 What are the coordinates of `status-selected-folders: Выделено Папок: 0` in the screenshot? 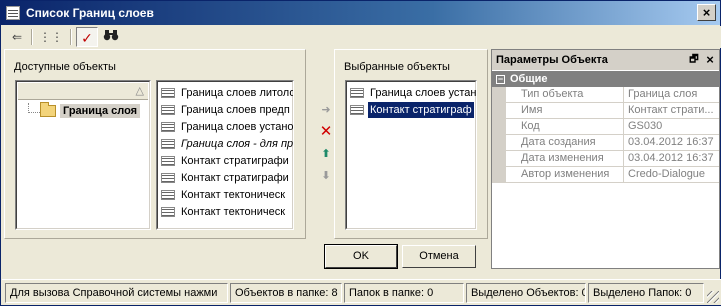 It's located at (646, 293).